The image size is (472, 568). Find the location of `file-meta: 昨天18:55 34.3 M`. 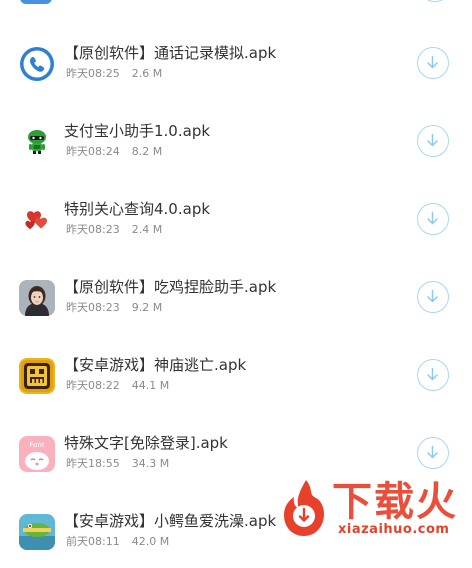

file-meta: 昨天18:55 34.3 M is located at coordinates (117, 463).